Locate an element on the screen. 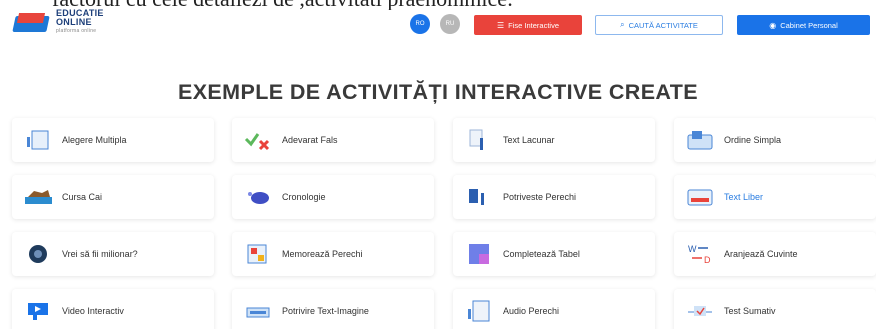  activity-label: Aranjează Cuvinte is located at coordinates (761, 254).